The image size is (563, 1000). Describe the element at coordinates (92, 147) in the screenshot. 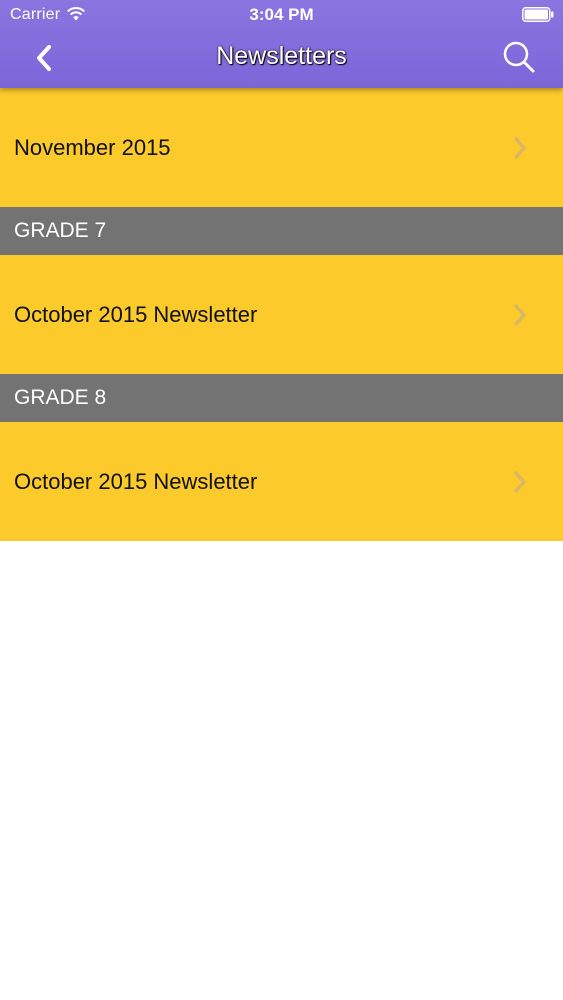

I see `list-item-label: November 2015` at that location.